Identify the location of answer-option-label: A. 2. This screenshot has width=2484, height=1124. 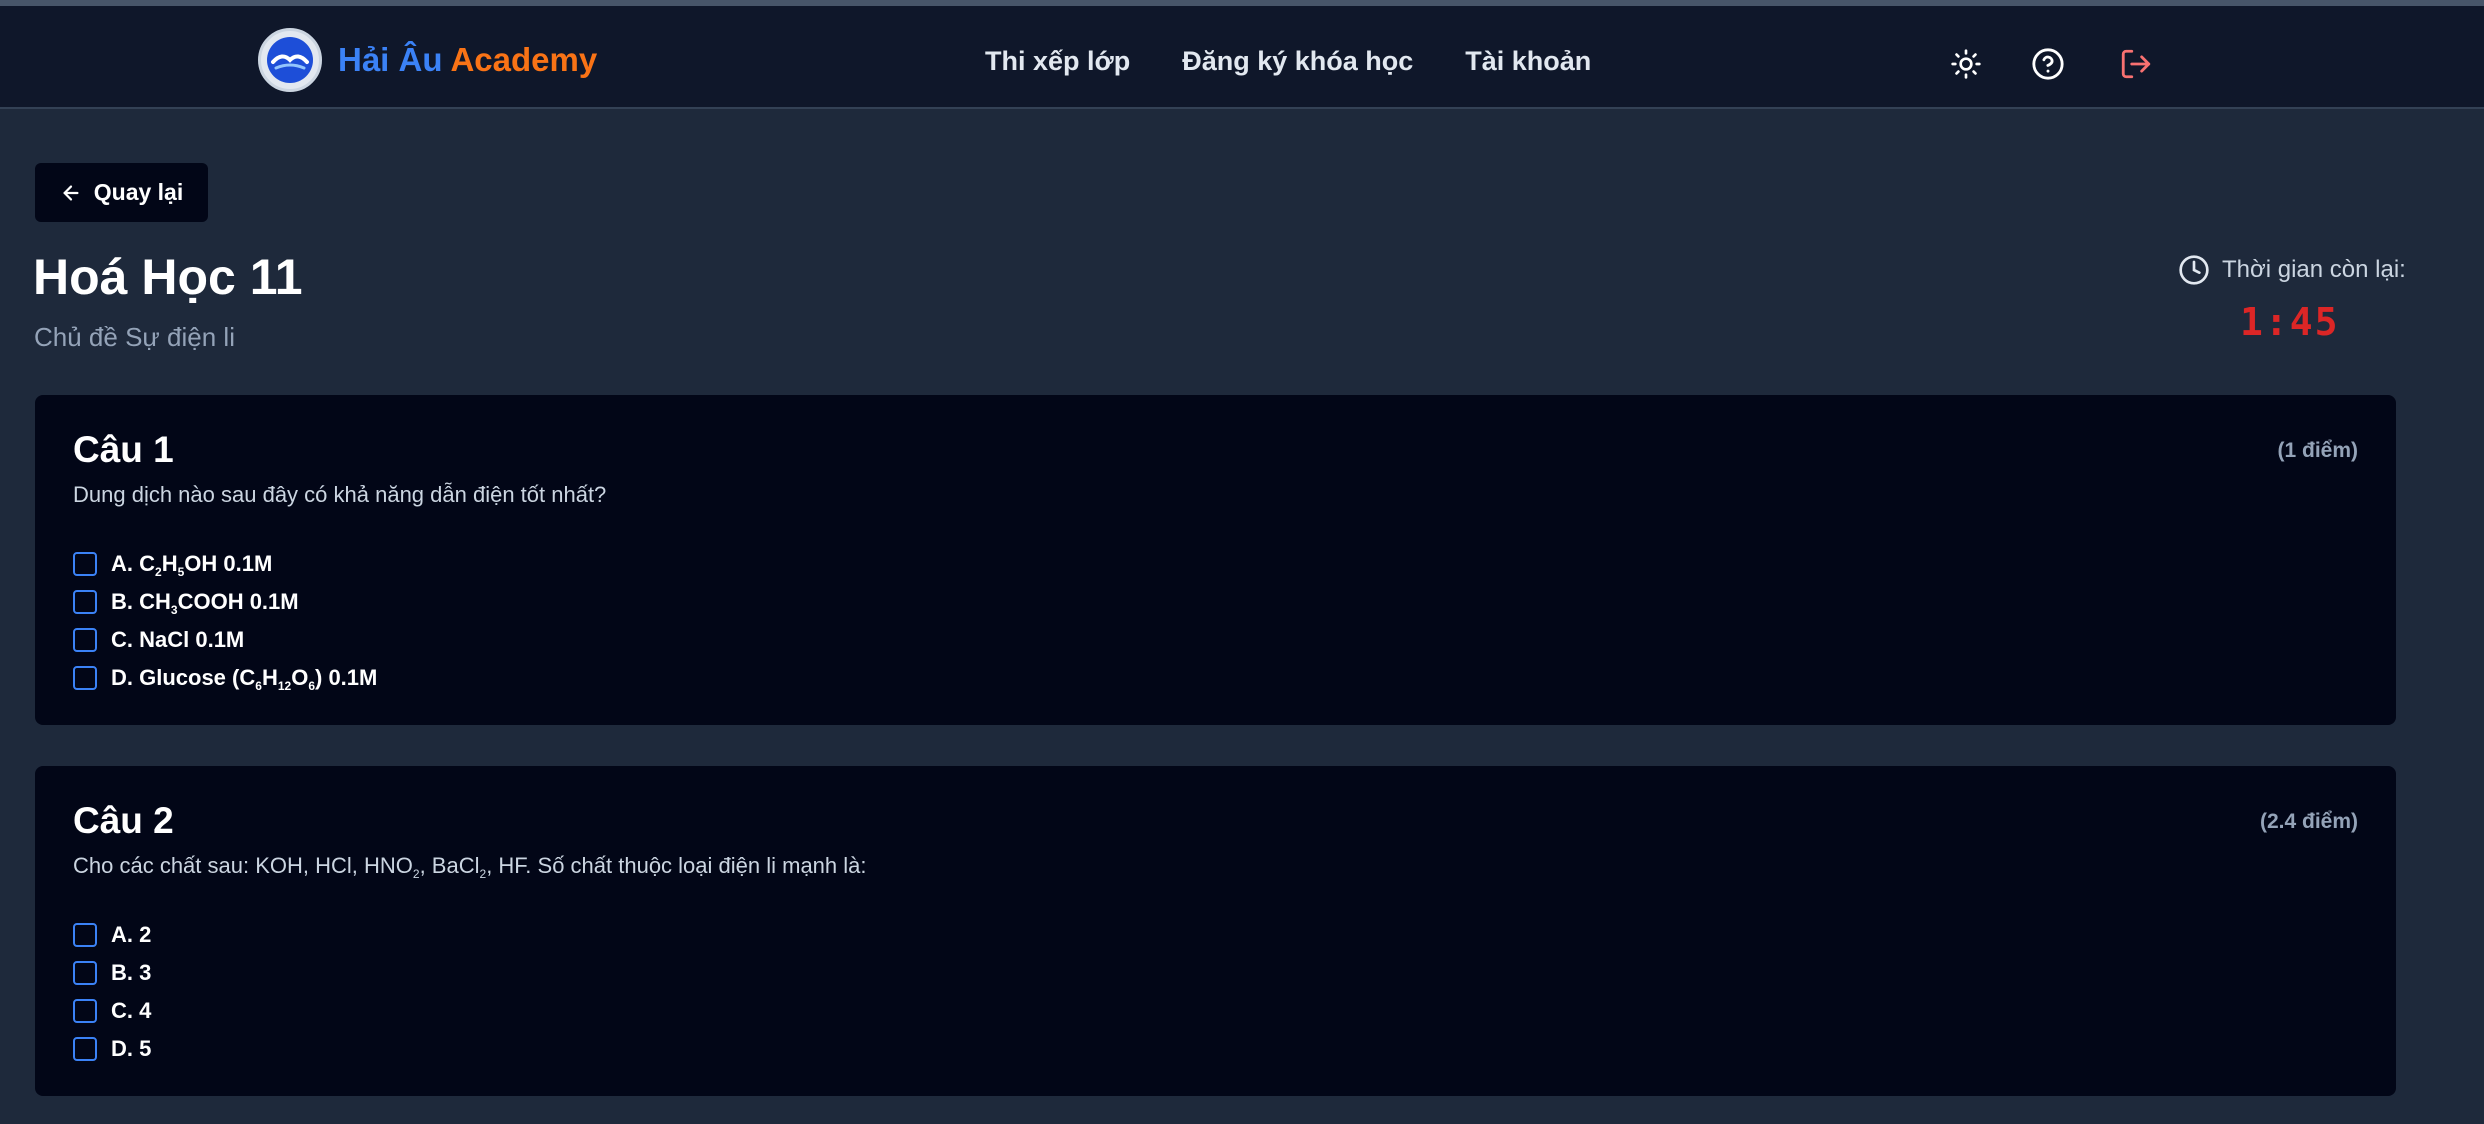
(131, 934).